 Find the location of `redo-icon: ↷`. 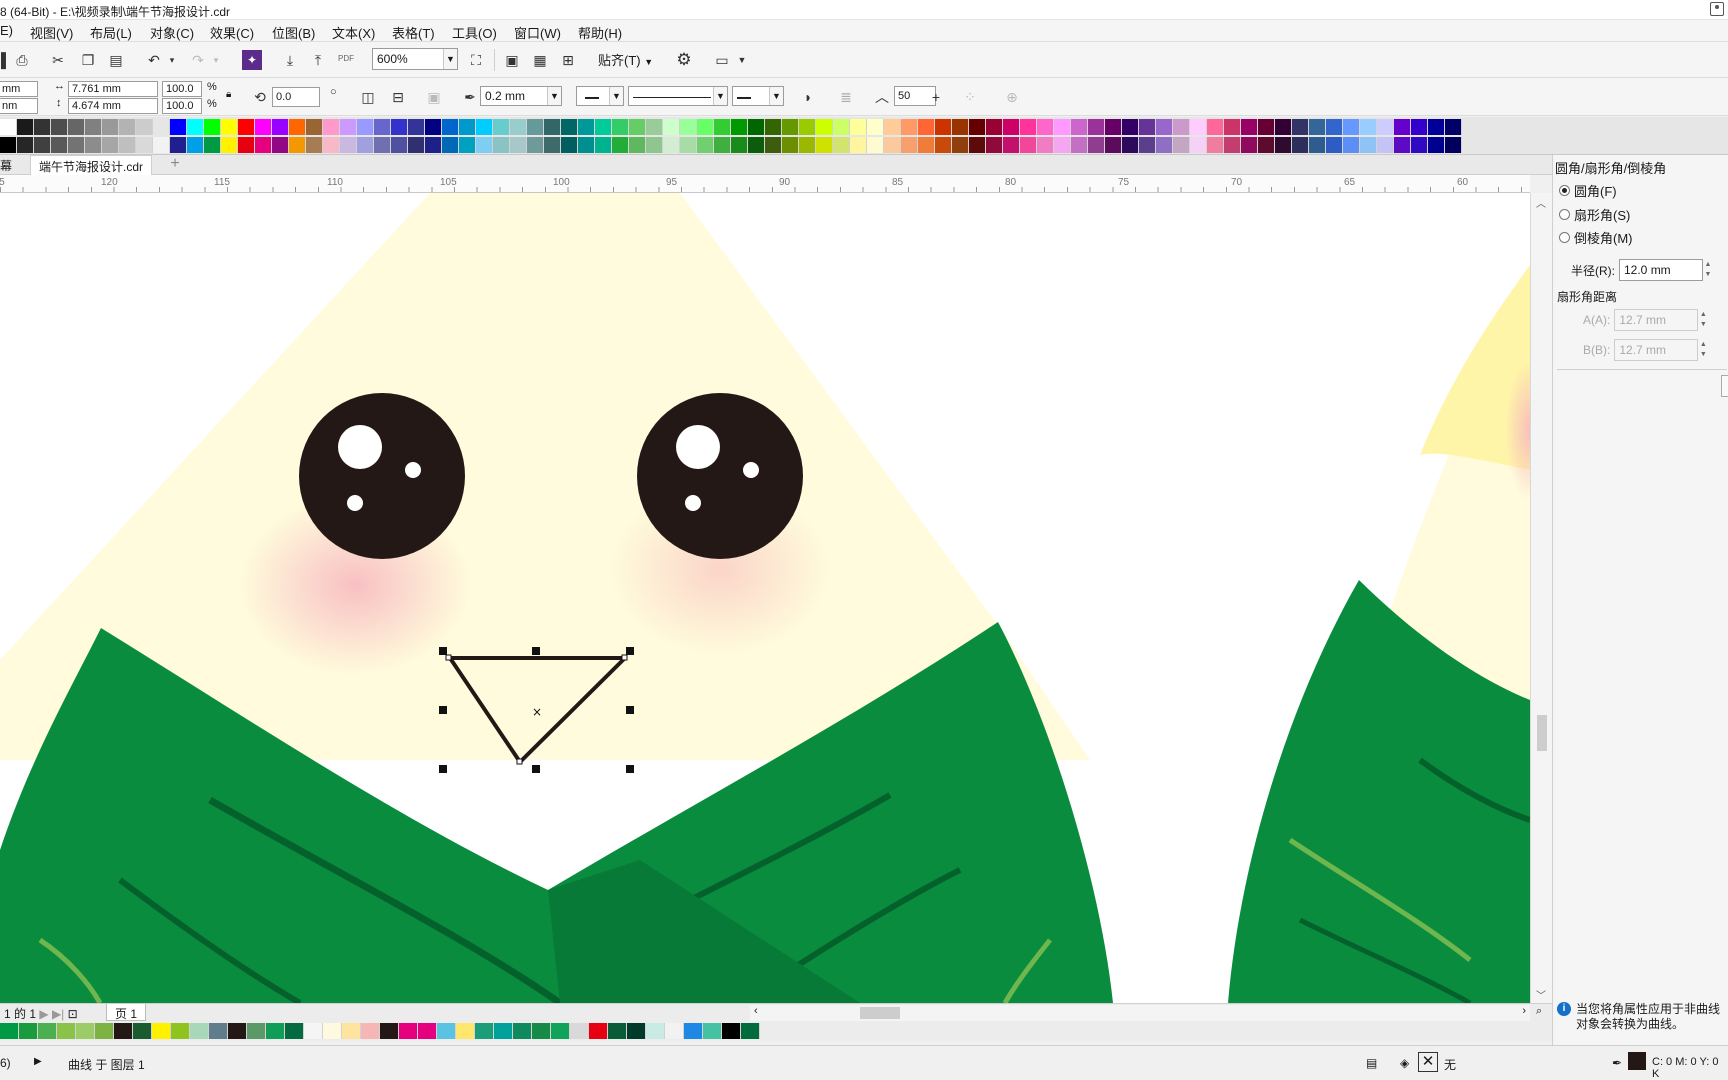

redo-icon: ↷ is located at coordinates (198, 60).